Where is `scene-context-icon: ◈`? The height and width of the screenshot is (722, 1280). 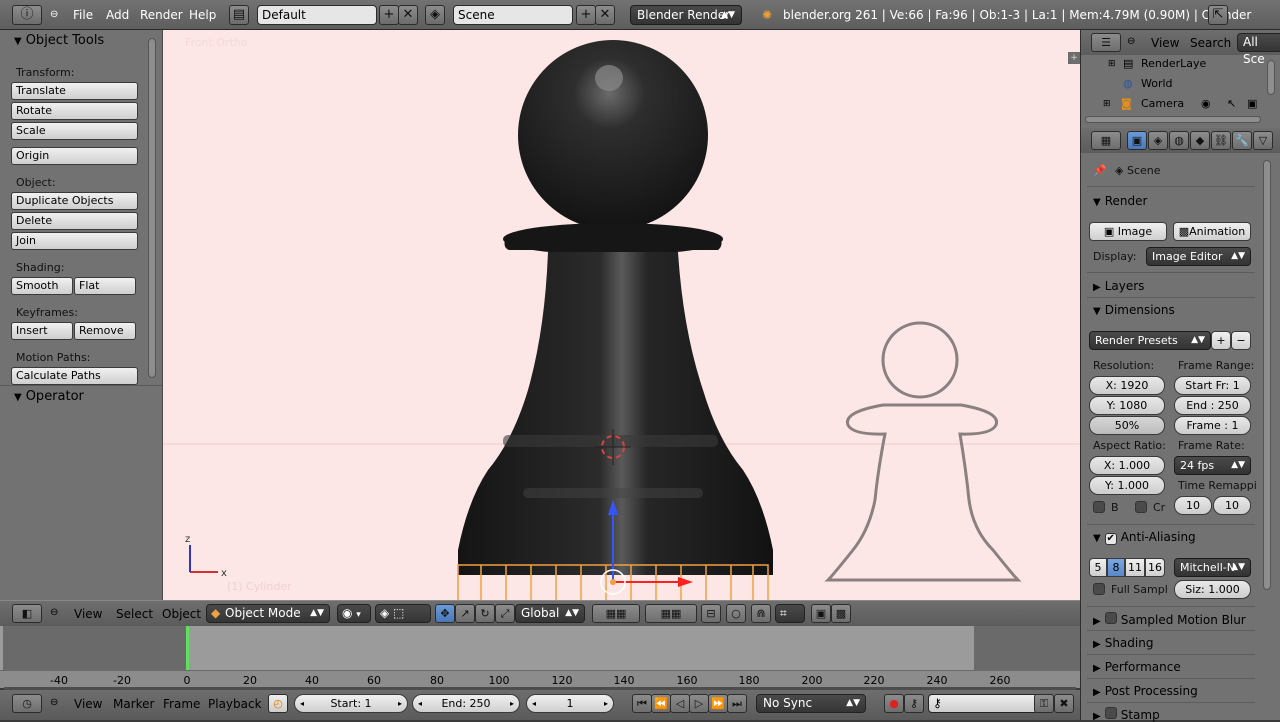
scene-context-icon: ◈ is located at coordinates (1158, 140).